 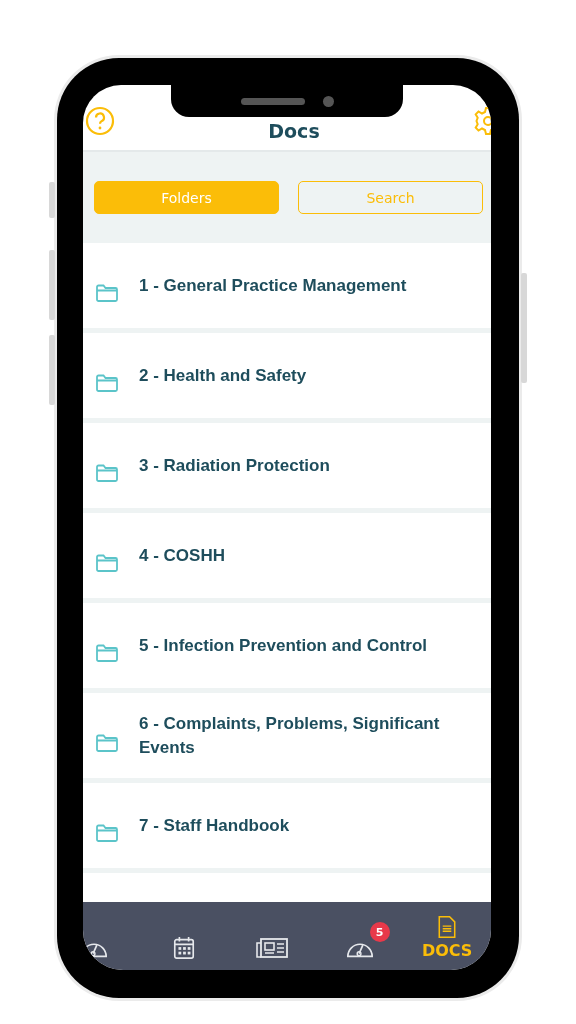 I want to click on nav-item: DOCS, so click(x=447, y=930).